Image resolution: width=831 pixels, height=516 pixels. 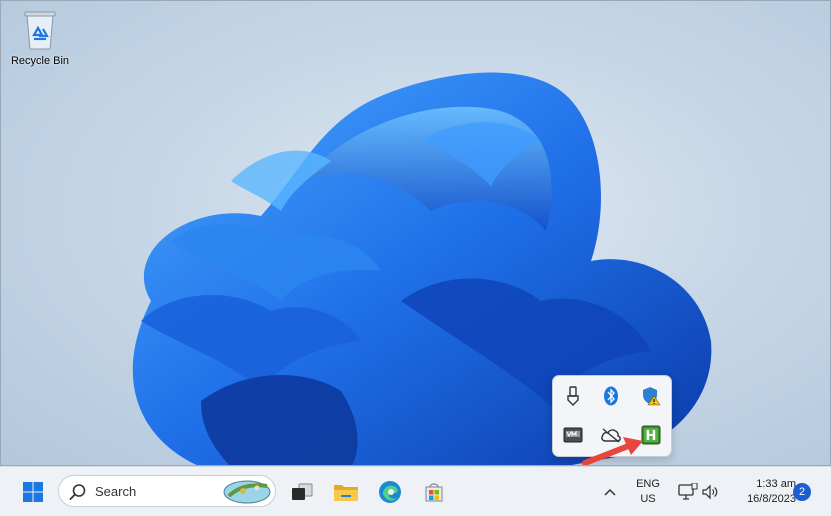 What do you see at coordinates (612, 451) in the screenshot?
I see `red-arrow-annotation` at bounding box center [612, 451].